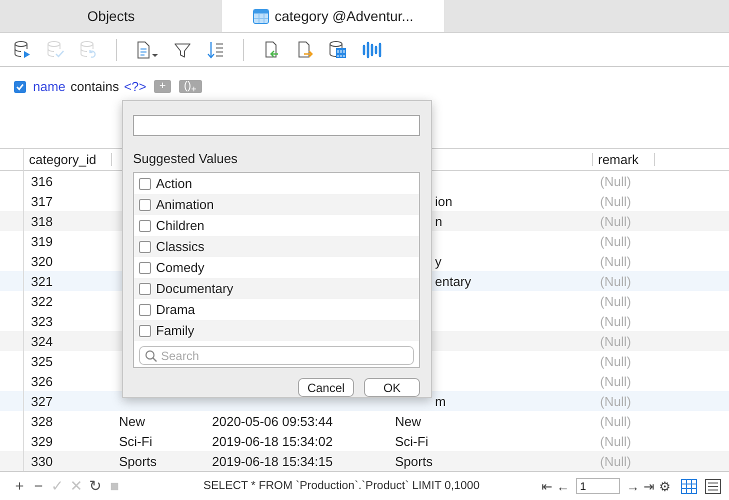  Describe the element at coordinates (689, 486) in the screenshot. I see `grid-view-icon` at that location.